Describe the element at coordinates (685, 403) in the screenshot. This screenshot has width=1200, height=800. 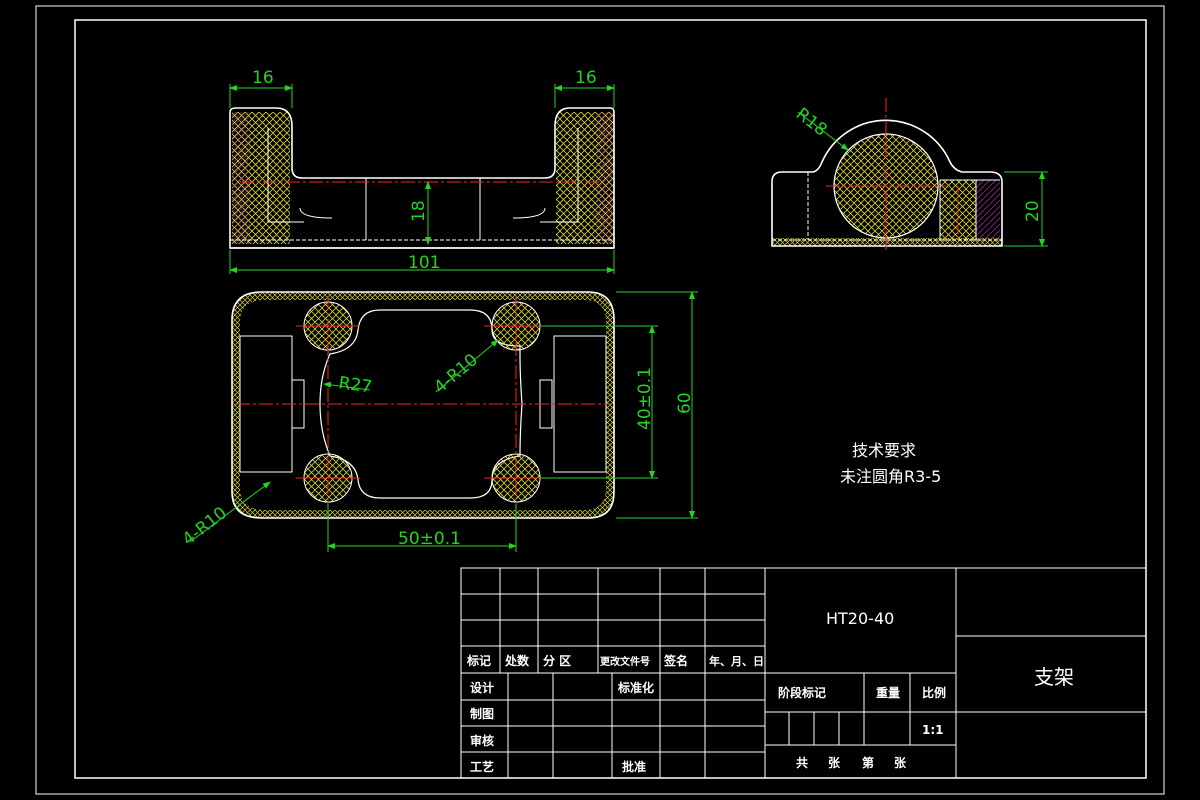
I see `dim-total-height: 60` at that location.